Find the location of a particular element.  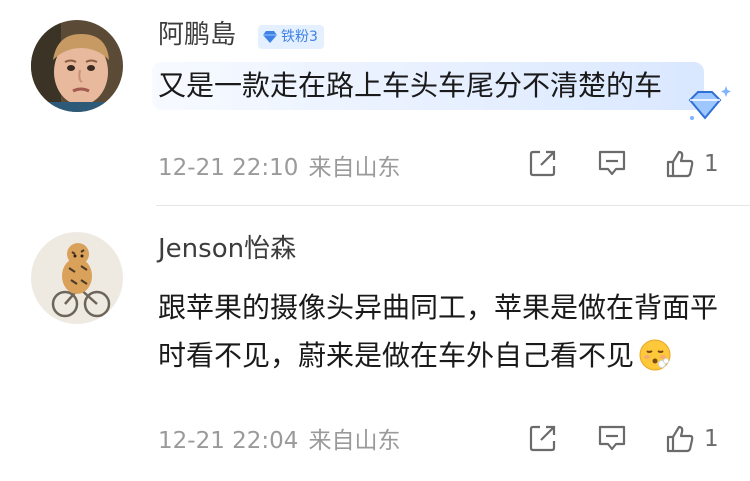

comment-text: 又是一款走在路上车头车尾分不清楚的车 is located at coordinates (428, 86).